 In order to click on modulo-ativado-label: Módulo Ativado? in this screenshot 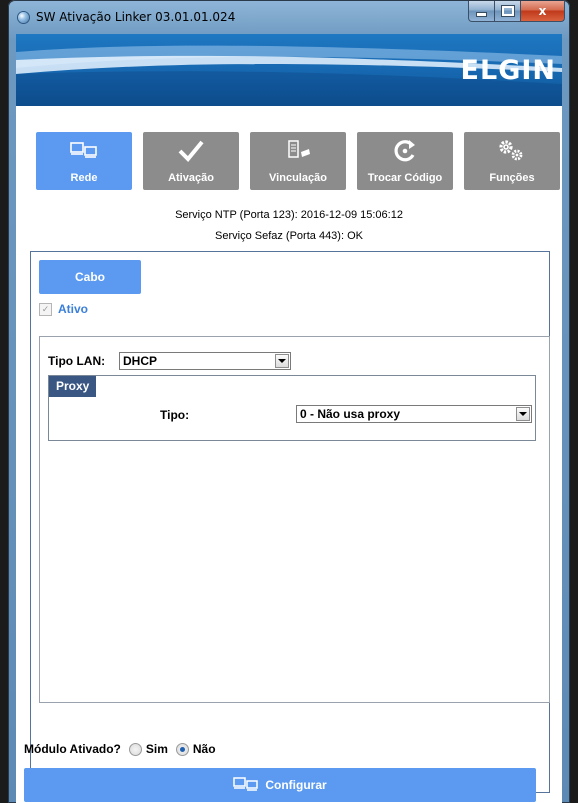, I will do `click(72, 749)`.